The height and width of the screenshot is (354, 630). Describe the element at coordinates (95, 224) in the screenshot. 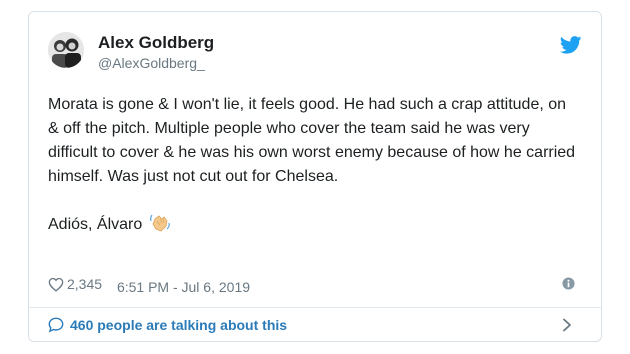

I see `tweet-signoff-text: Adiós, Álvaro` at that location.